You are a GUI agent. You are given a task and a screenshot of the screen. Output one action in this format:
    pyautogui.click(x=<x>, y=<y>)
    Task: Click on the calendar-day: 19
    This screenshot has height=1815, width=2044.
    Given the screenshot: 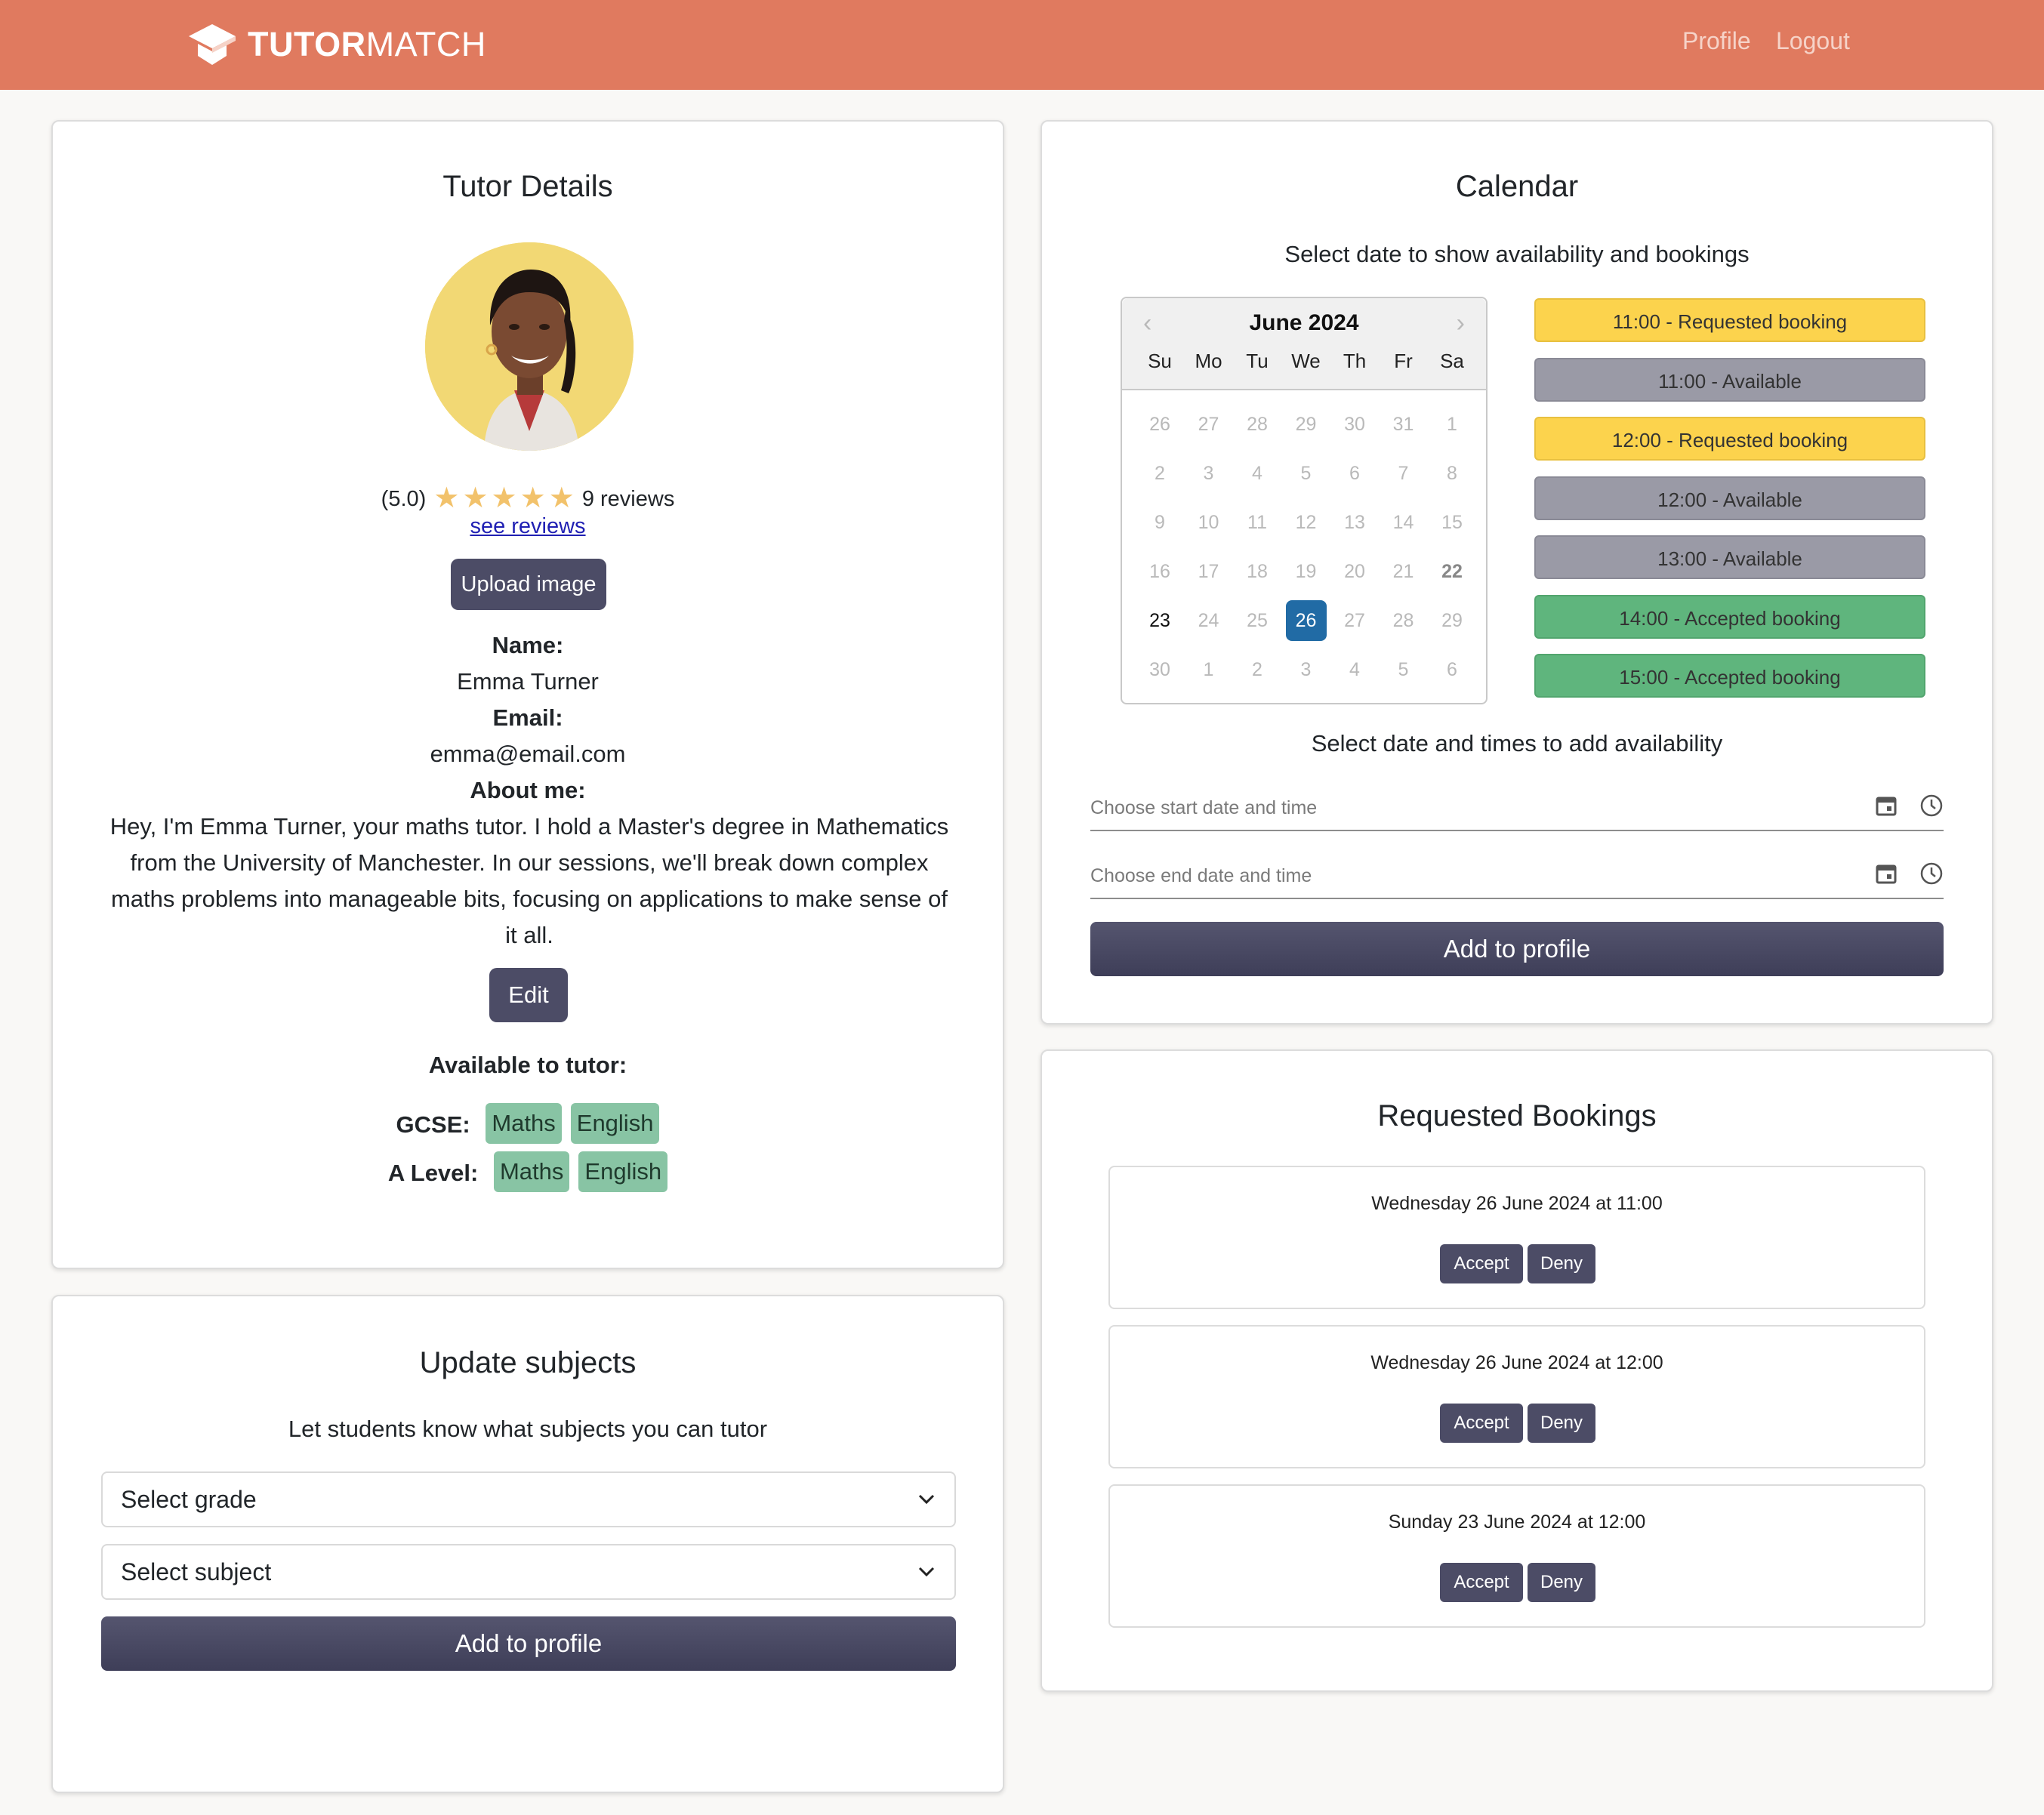 What is the action you would take?
    pyautogui.click(x=1307, y=571)
    